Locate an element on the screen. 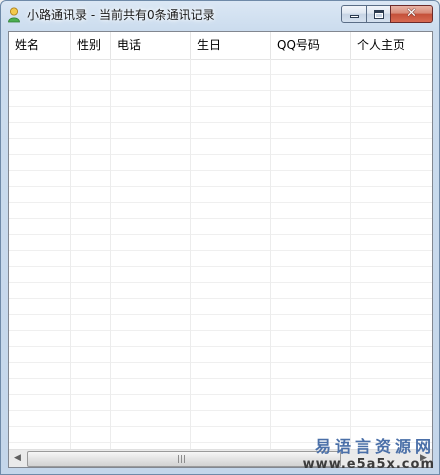 This screenshot has width=440, height=475. column-header-qq: QQ号码 is located at coordinates (311, 45).